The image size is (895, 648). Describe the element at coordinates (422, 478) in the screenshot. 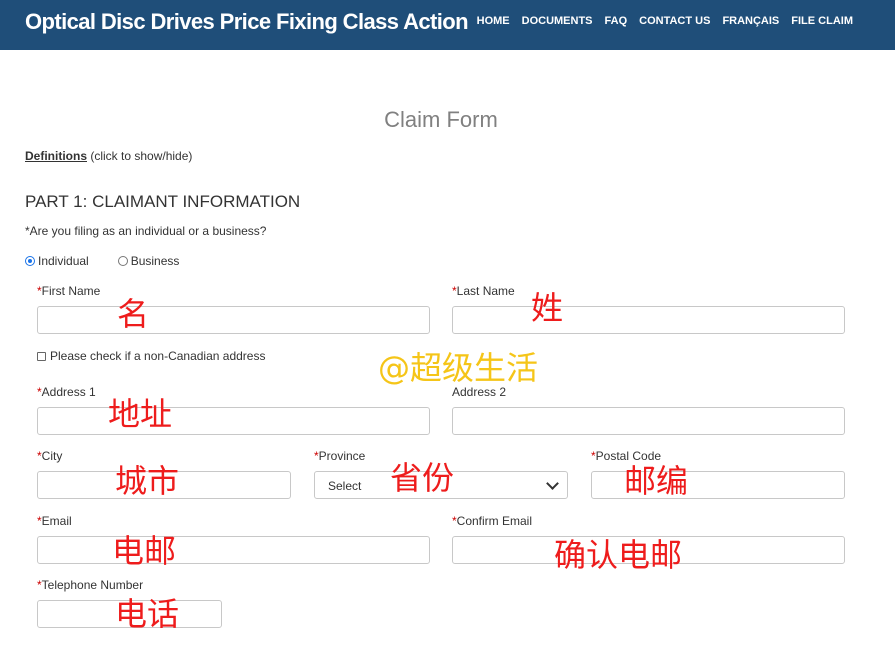

I see `annotation-province: 省份` at that location.